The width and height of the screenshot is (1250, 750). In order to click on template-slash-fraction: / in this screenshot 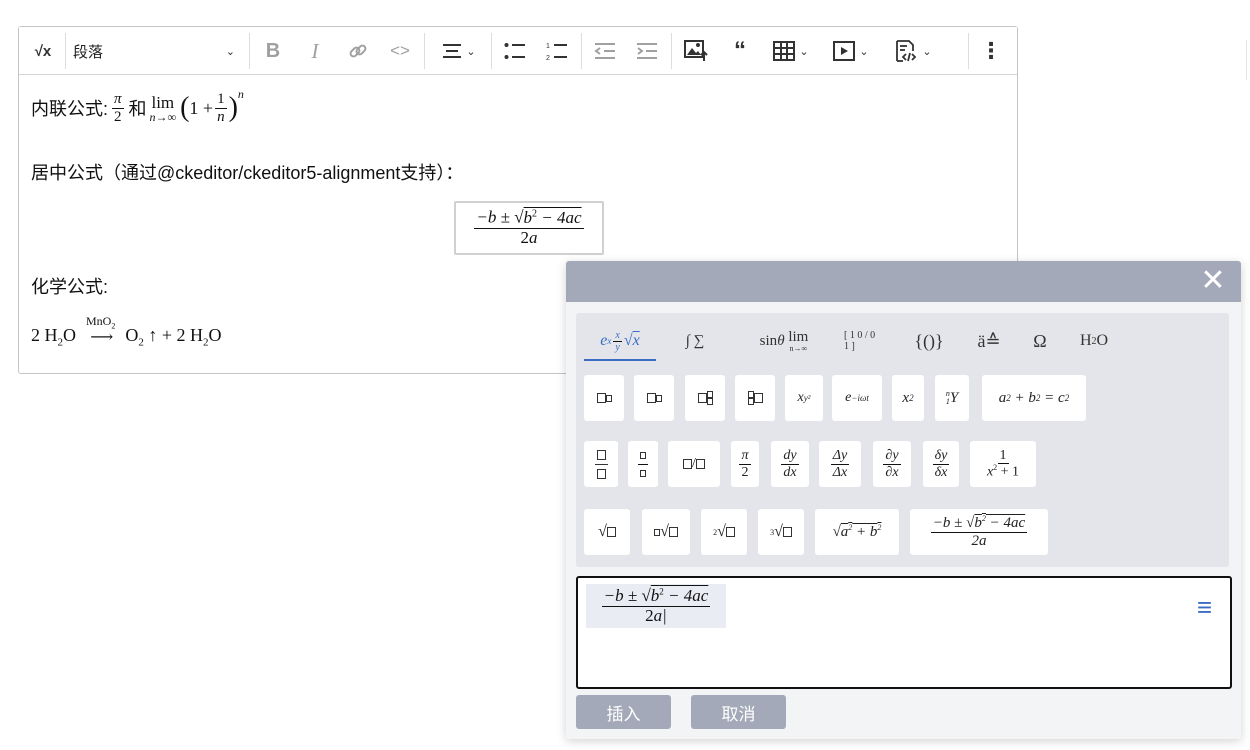, I will do `click(694, 464)`.